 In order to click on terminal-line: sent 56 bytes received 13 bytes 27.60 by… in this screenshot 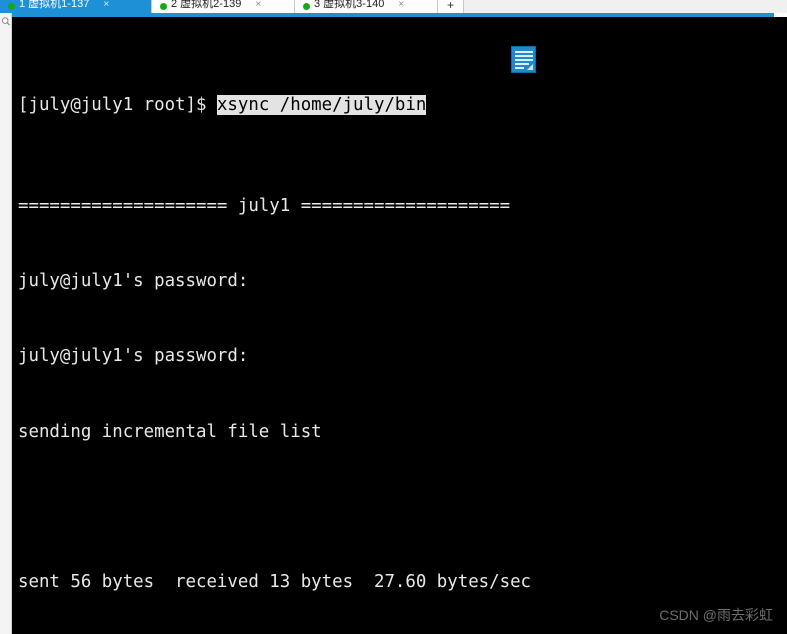, I will do `click(275, 582)`.